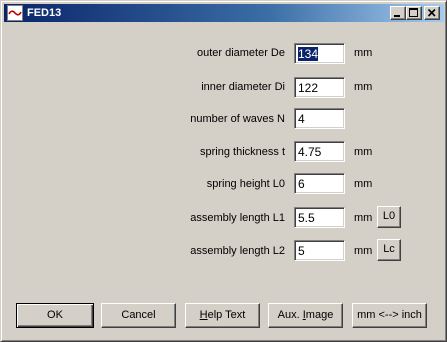 This screenshot has width=447, height=342. I want to click on assembly-length-l1-unit: mm, so click(363, 218).